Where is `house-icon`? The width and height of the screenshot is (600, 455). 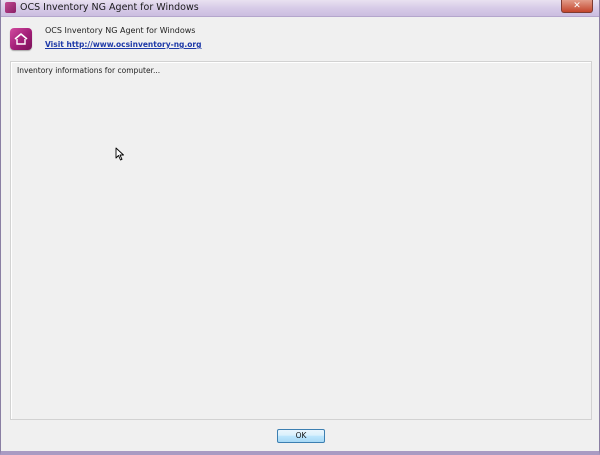 house-icon is located at coordinates (21, 39).